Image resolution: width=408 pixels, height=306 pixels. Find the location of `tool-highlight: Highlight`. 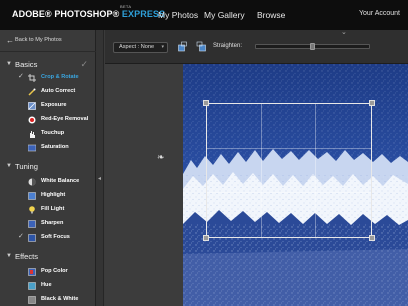

tool-highlight: Highlight is located at coordinates (60, 196).